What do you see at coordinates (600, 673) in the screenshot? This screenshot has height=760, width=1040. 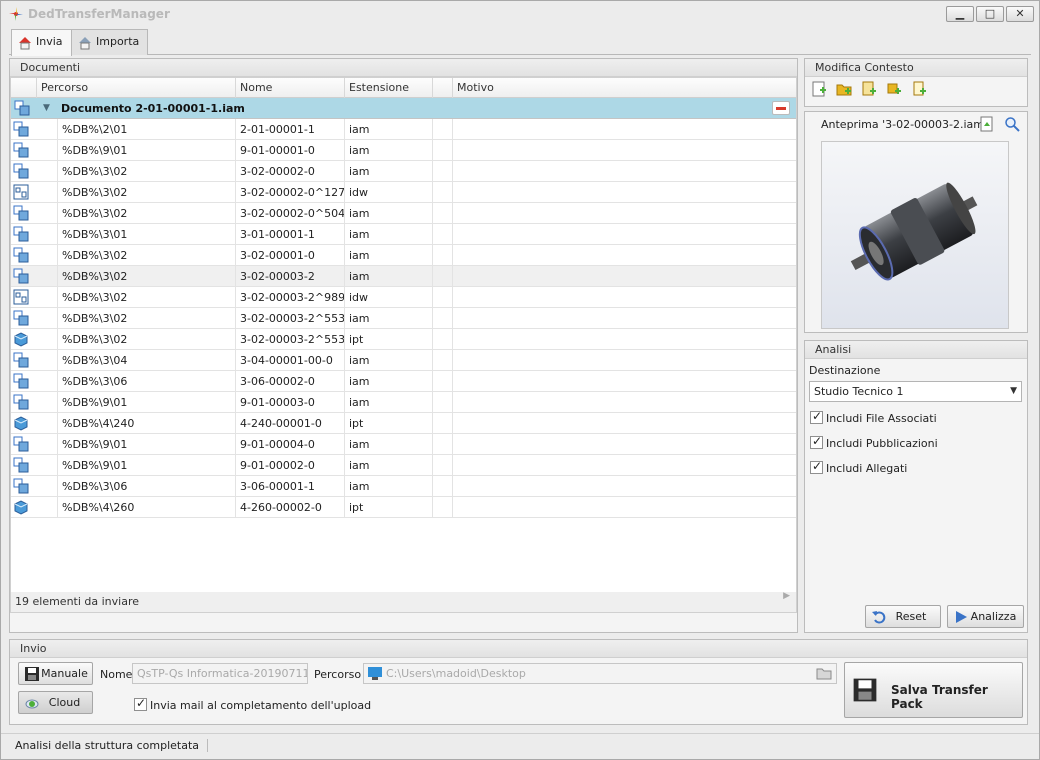 I see `path-field: C:\Users\madoid\Desktop` at bounding box center [600, 673].